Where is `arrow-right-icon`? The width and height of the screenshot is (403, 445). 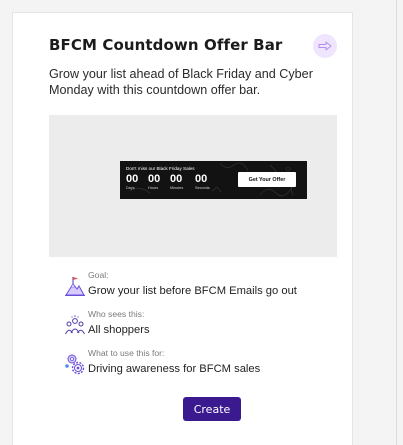
arrow-right-icon is located at coordinates (325, 46).